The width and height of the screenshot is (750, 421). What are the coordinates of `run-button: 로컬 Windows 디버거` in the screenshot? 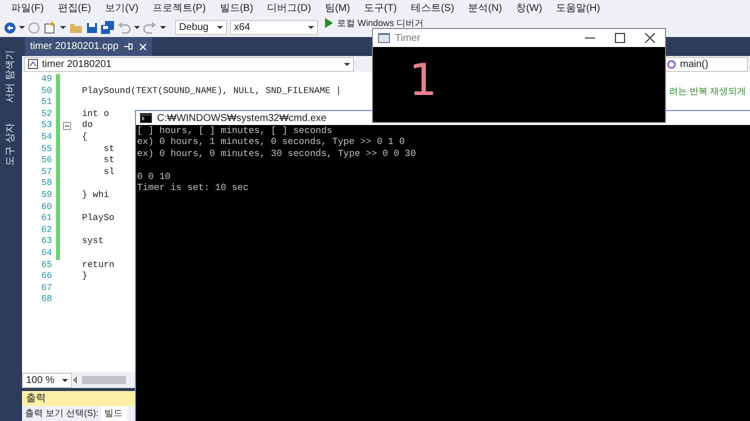 It's located at (374, 23).